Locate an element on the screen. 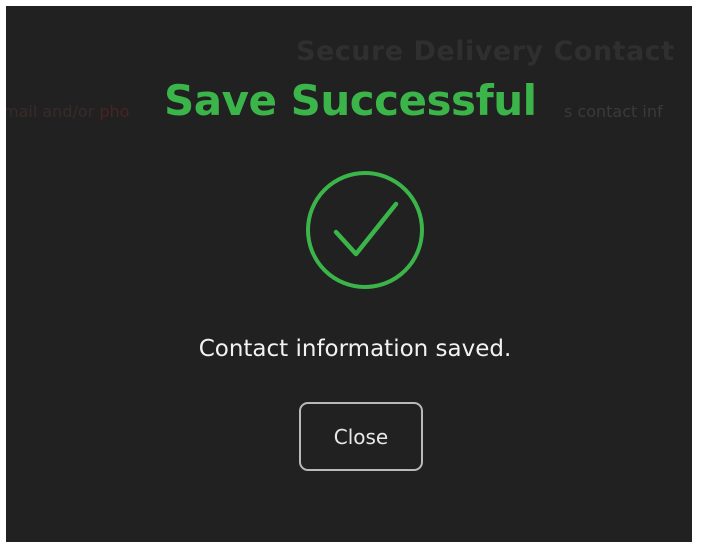  check-circle-ring is located at coordinates (365, 230).